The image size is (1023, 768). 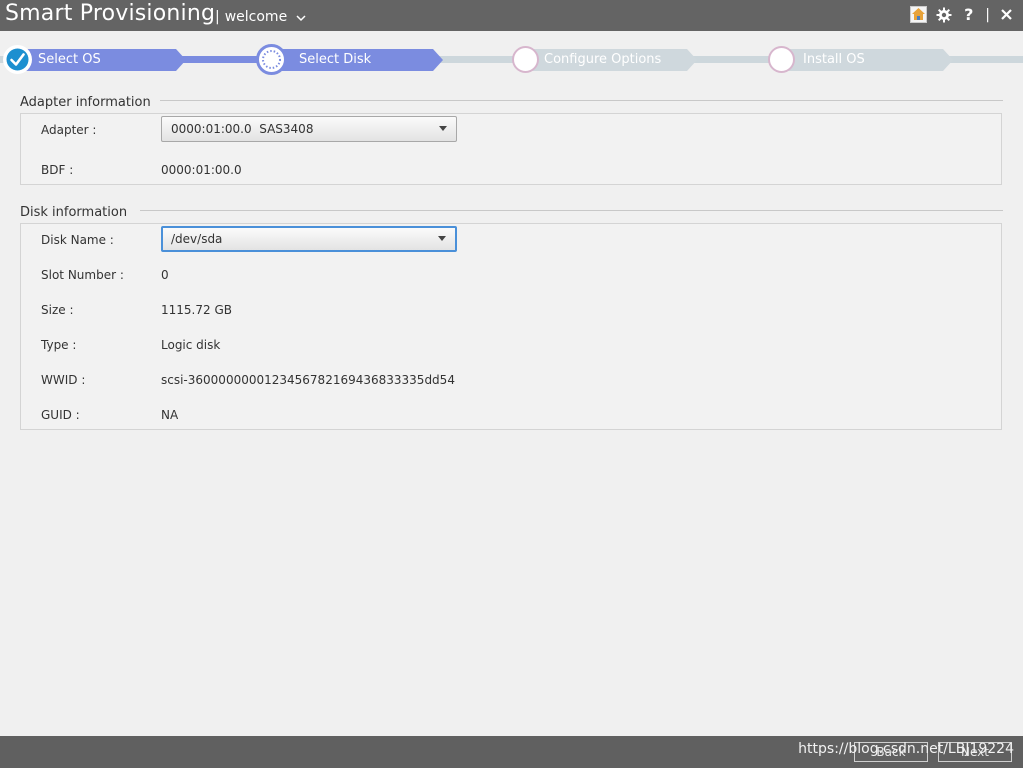 I want to click on help-icon: ?, so click(x=968, y=14).